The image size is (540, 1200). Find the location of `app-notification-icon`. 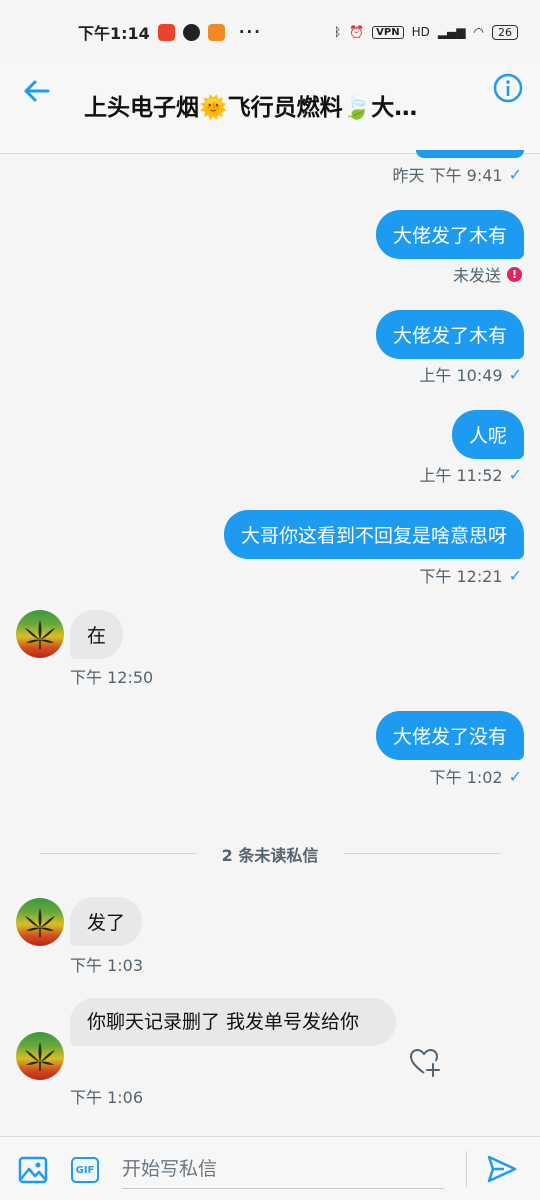

app-notification-icon is located at coordinates (166, 32).